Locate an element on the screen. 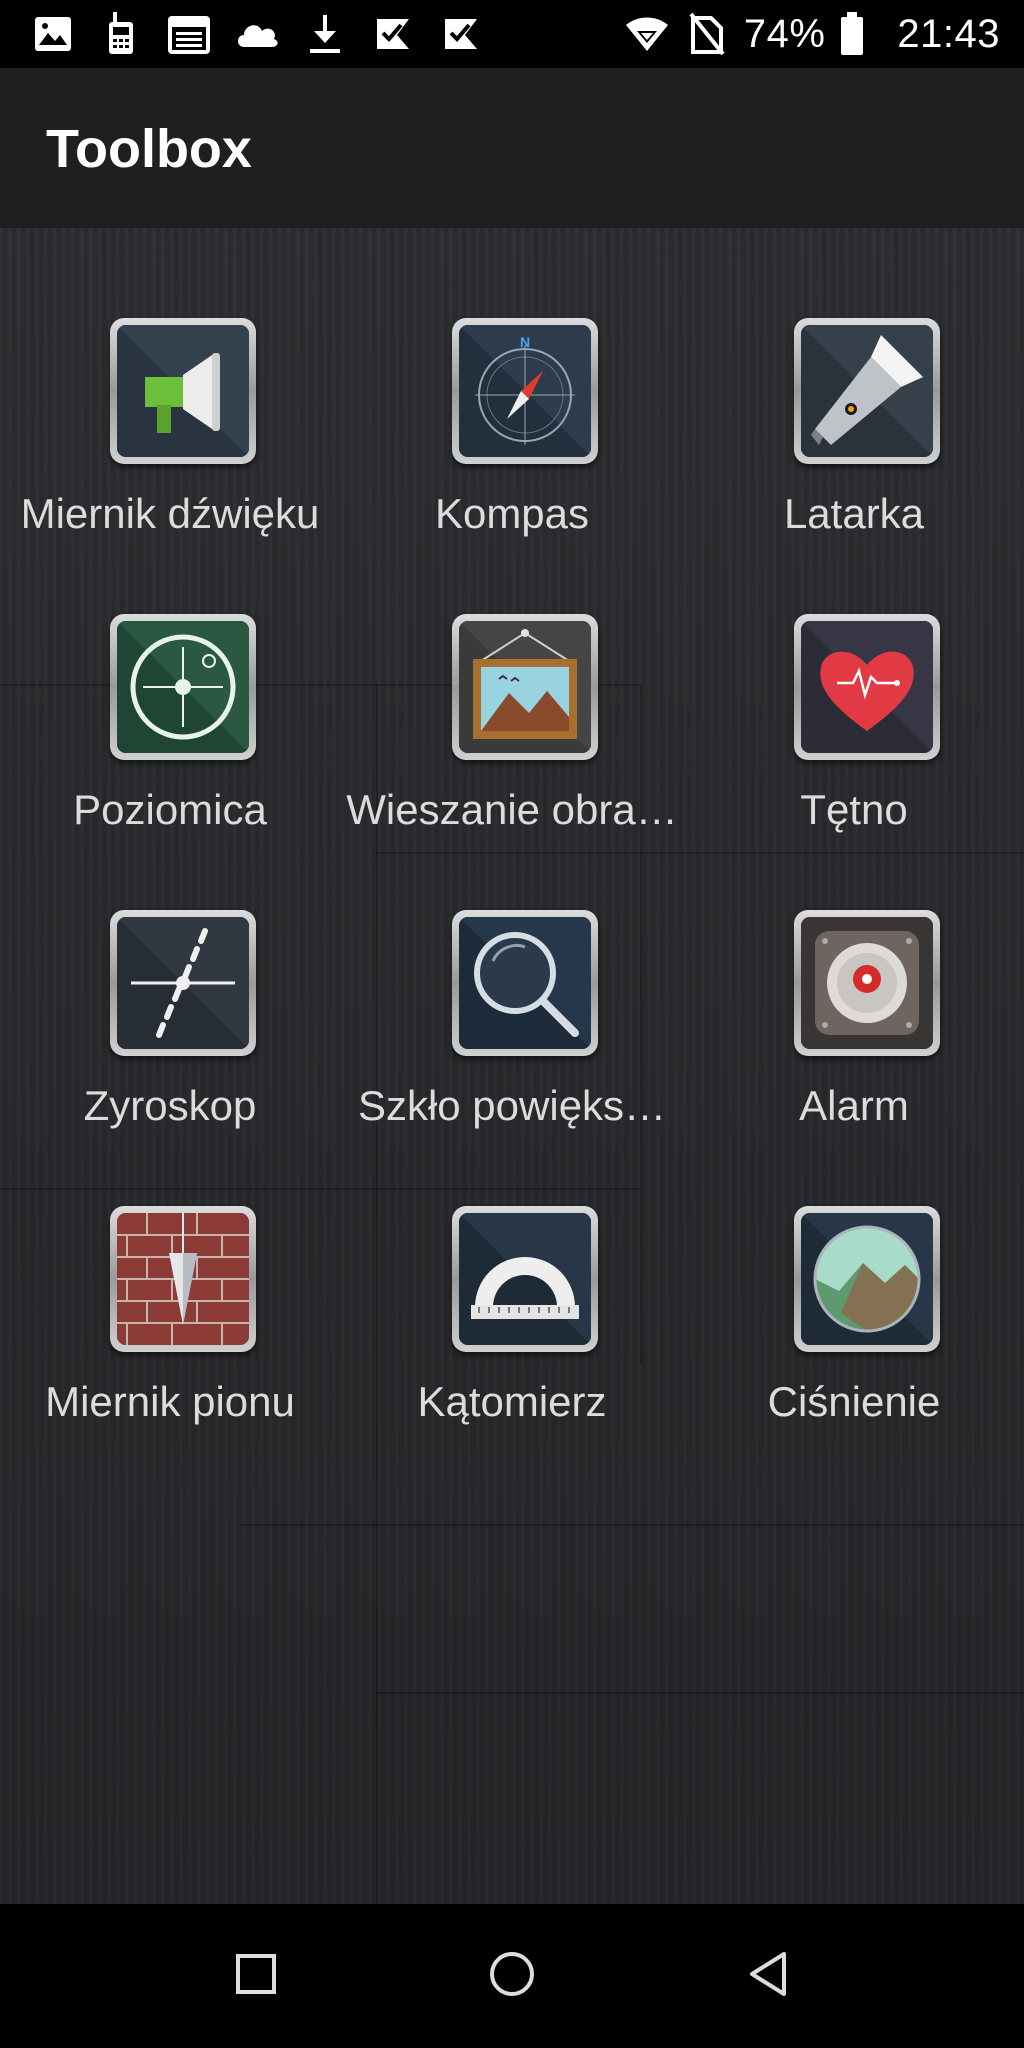 Image resolution: width=1024 pixels, height=2048 pixels. tool-gyroscope: Zyroskop is located at coordinates (170, 1040).